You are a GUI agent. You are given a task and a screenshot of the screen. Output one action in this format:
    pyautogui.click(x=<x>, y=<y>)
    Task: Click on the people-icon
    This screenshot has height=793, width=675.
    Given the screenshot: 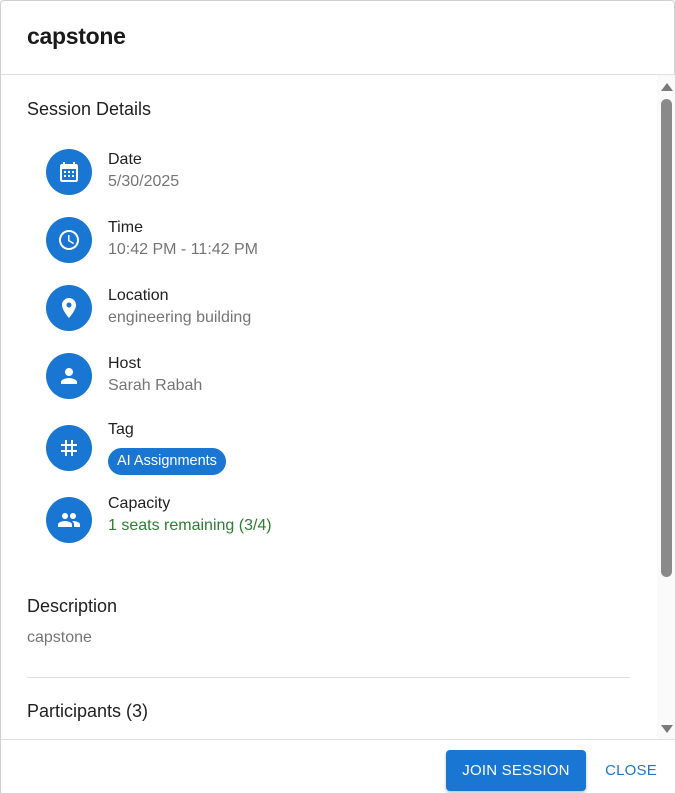 What is the action you would take?
    pyautogui.click(x=69, y=520)
    